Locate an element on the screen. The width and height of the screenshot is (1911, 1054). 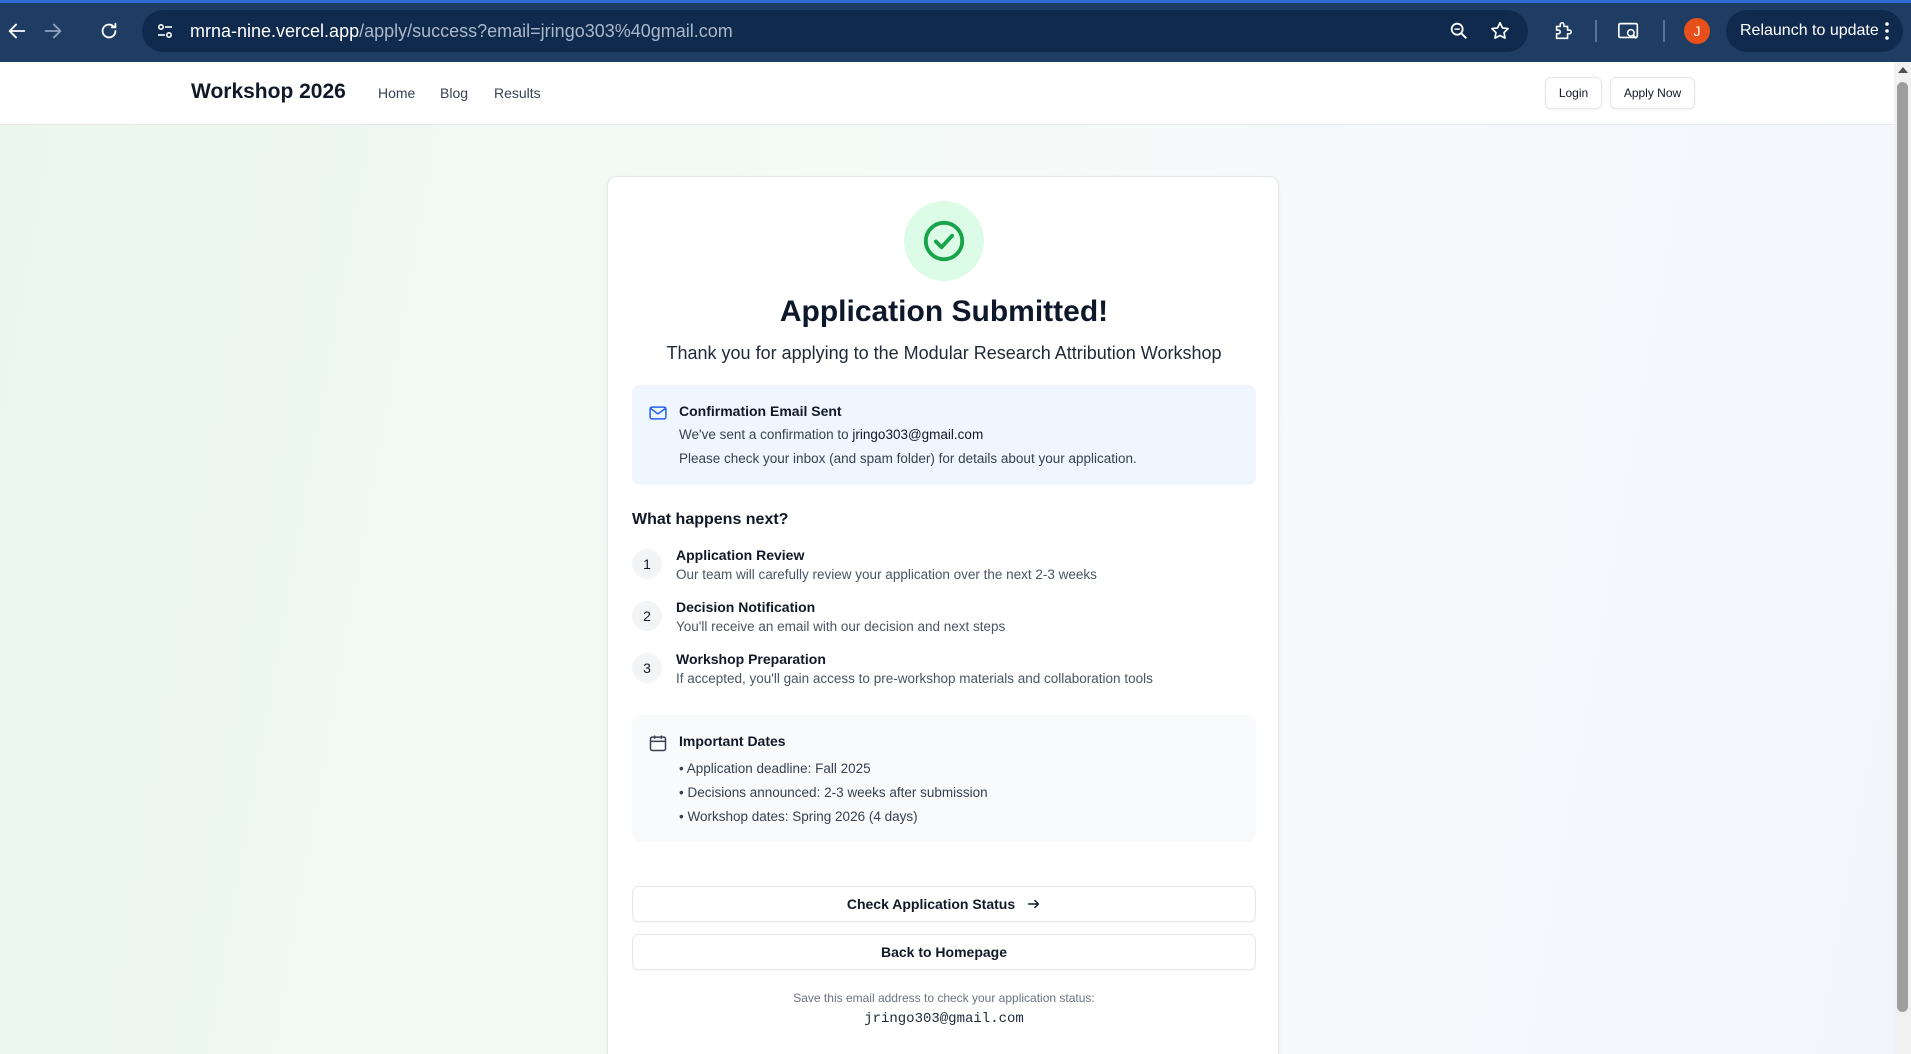
date-item: • Workshop dates: Spring 2026 (4 days) is located at coordinates (798, 816).